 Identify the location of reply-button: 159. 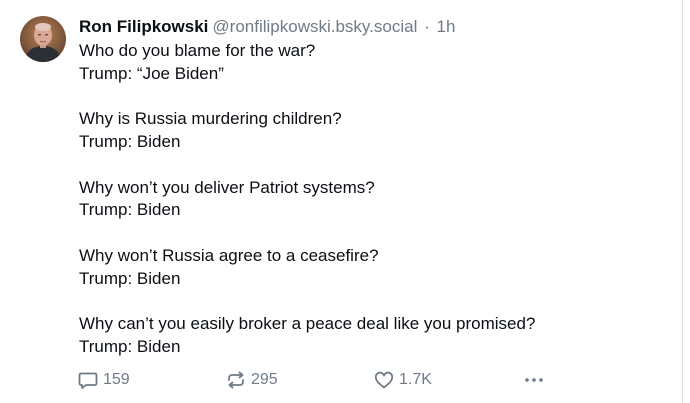
(103, 380).